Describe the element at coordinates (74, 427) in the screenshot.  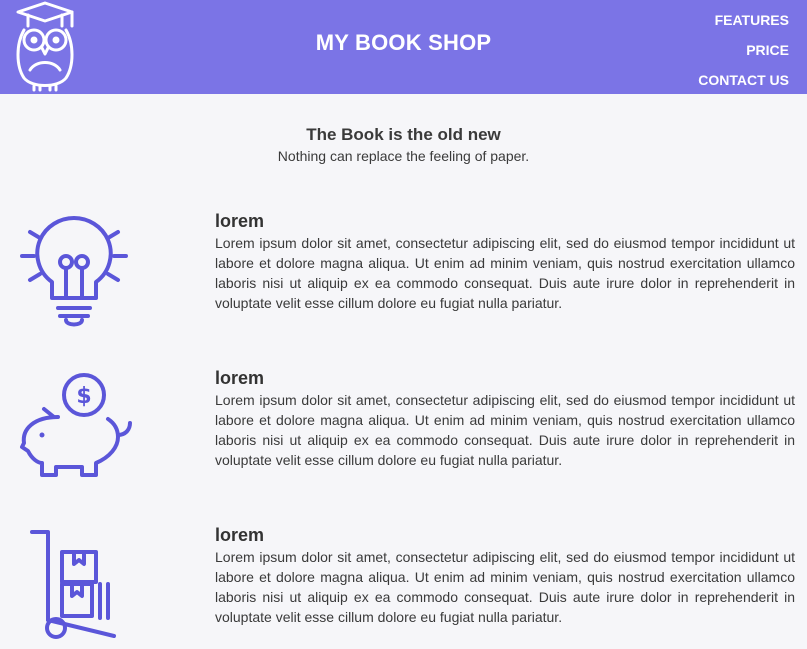
I see `piggy-bank-icon: $` at that location.